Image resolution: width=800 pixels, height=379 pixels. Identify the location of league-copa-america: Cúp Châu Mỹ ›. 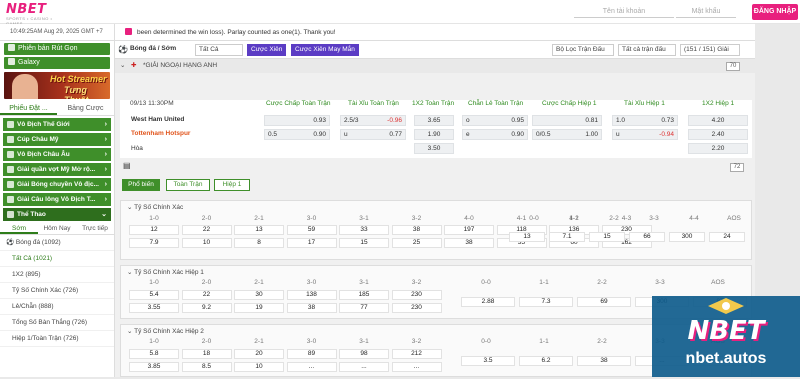
(57, 139).